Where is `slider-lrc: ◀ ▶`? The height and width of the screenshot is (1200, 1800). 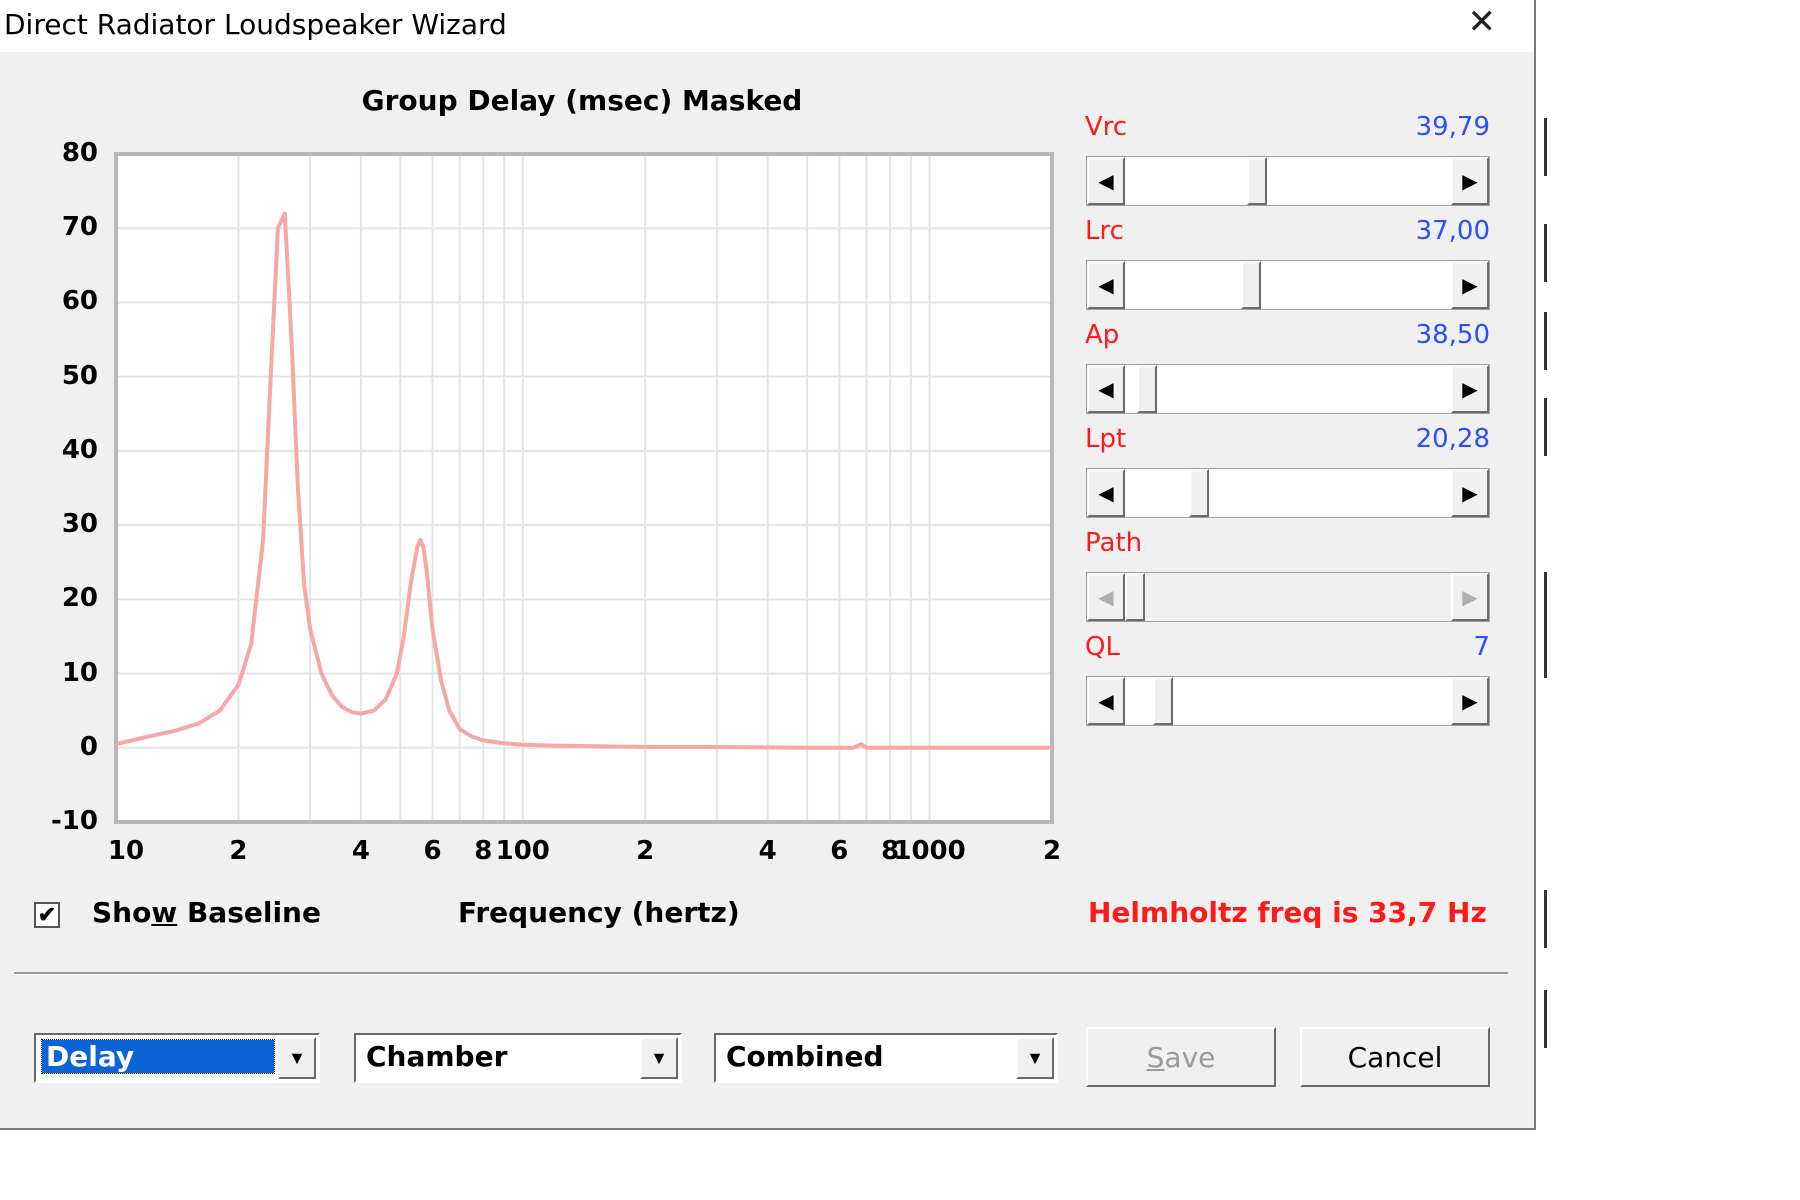
slider-lrc: ◀ ▶ is located at coordinates (1288, 285).